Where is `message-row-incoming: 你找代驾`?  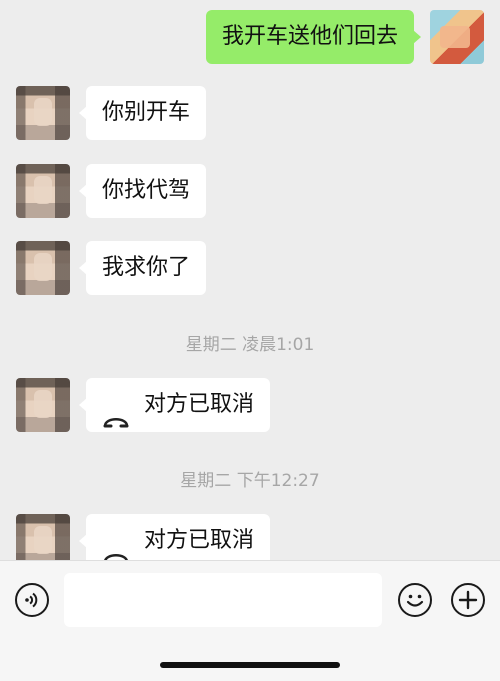
message-row-incoming: 你找代驾 is located at coordinates (250, 188).